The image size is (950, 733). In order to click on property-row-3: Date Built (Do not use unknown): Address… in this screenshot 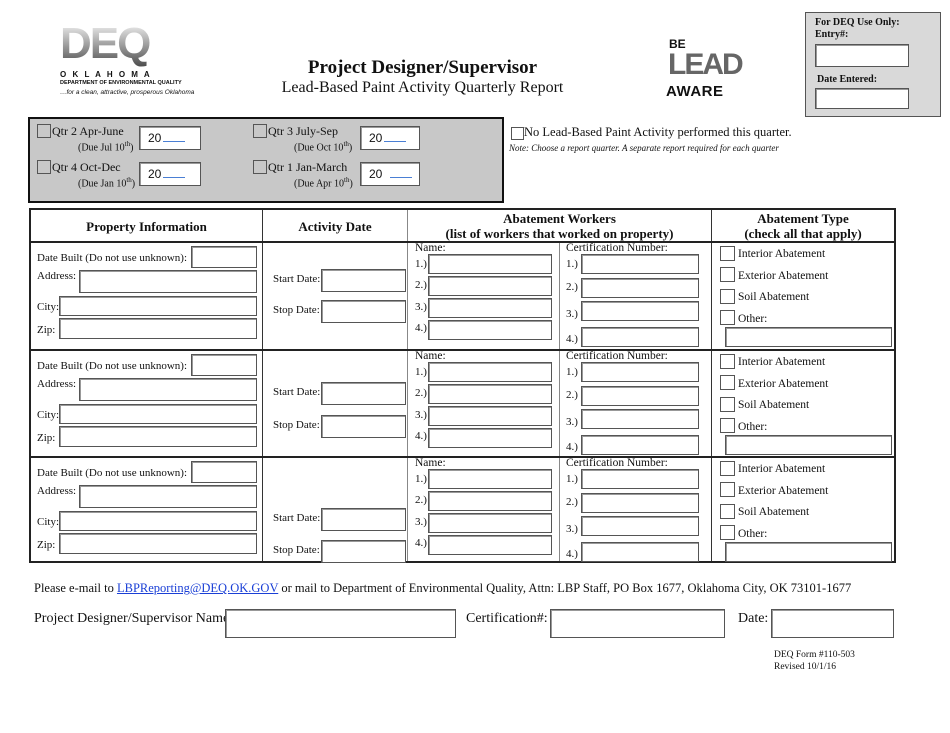, I will do `click(462, 511)`.